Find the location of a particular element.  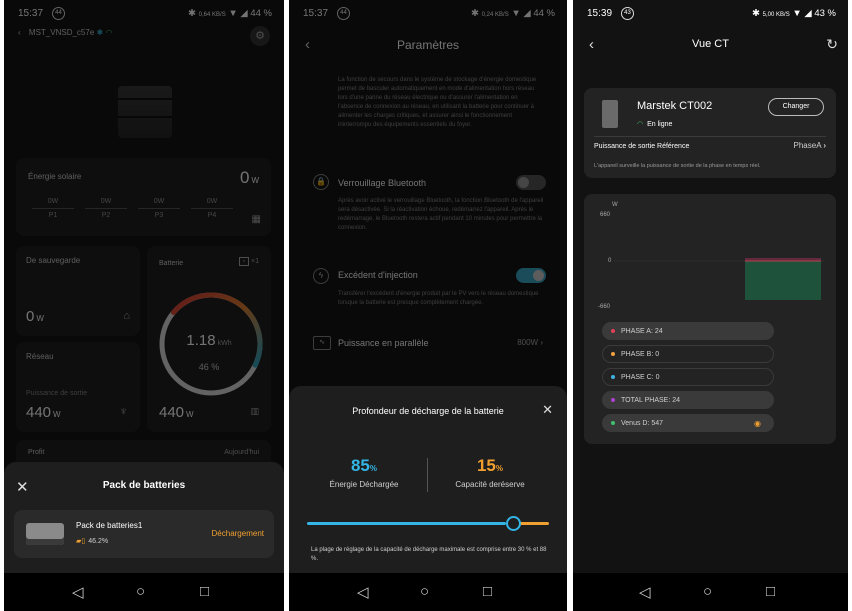

battery-pack-icon: ▫ is located at coordinates (244, 261).